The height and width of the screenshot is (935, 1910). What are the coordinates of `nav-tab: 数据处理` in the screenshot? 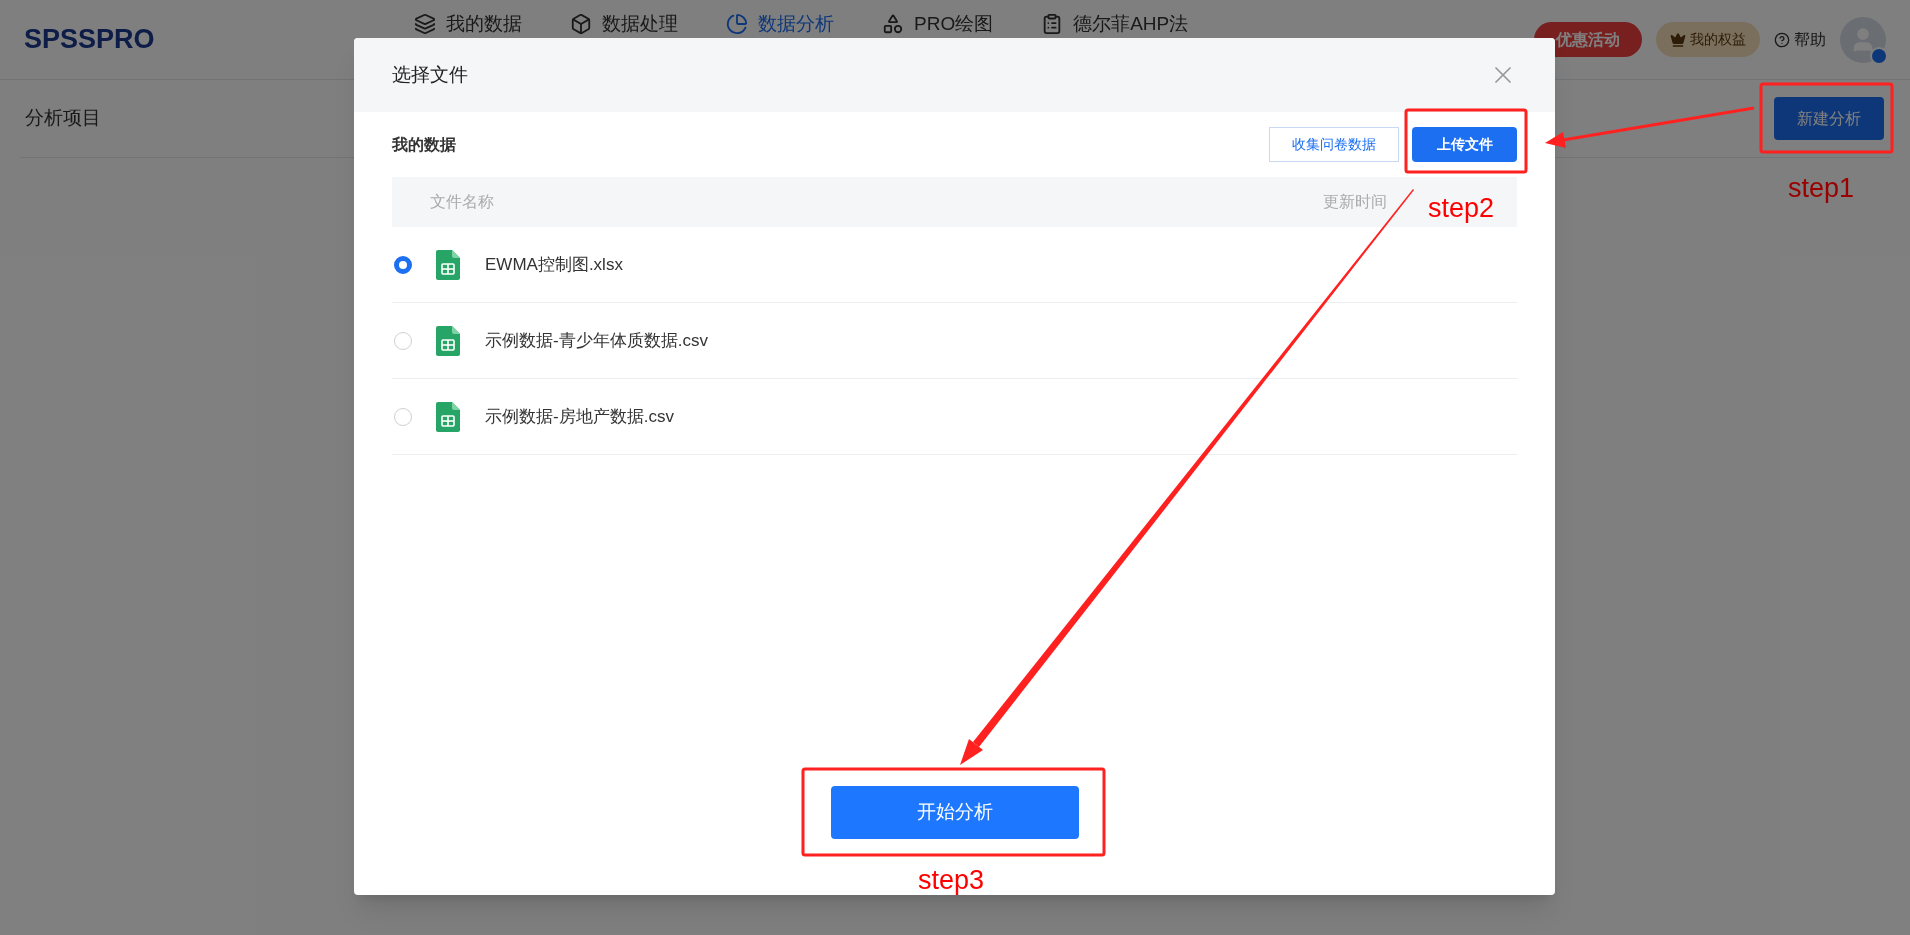 It's located at (624, 24).